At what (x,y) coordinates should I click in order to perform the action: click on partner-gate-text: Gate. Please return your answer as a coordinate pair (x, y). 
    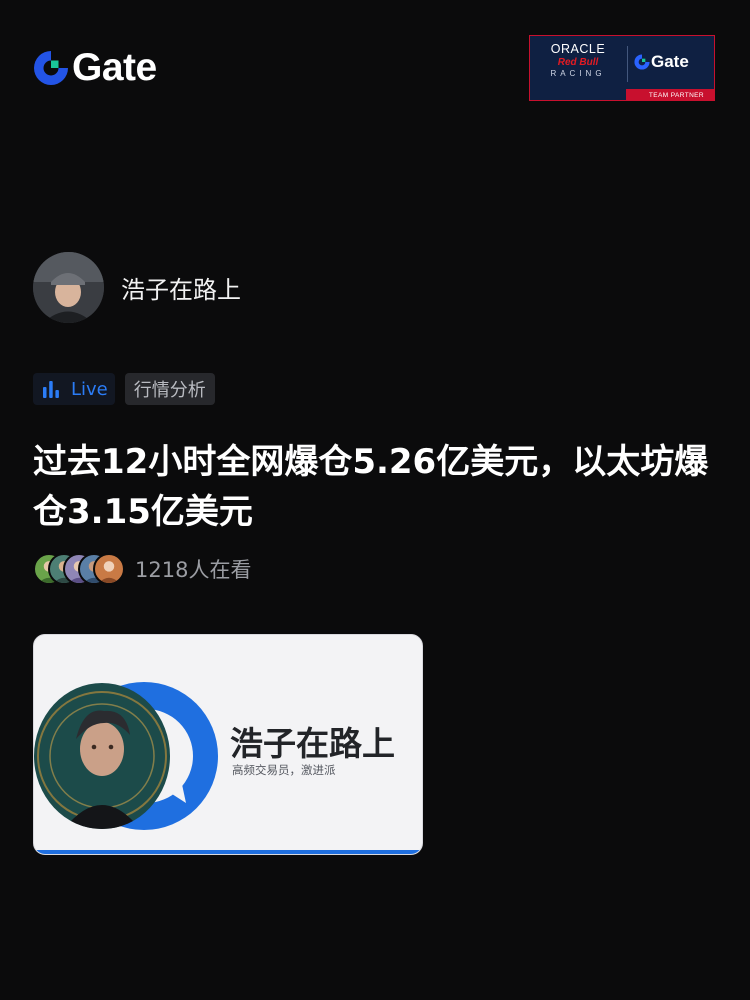
    Looking at the image, I should click on (670, 61).